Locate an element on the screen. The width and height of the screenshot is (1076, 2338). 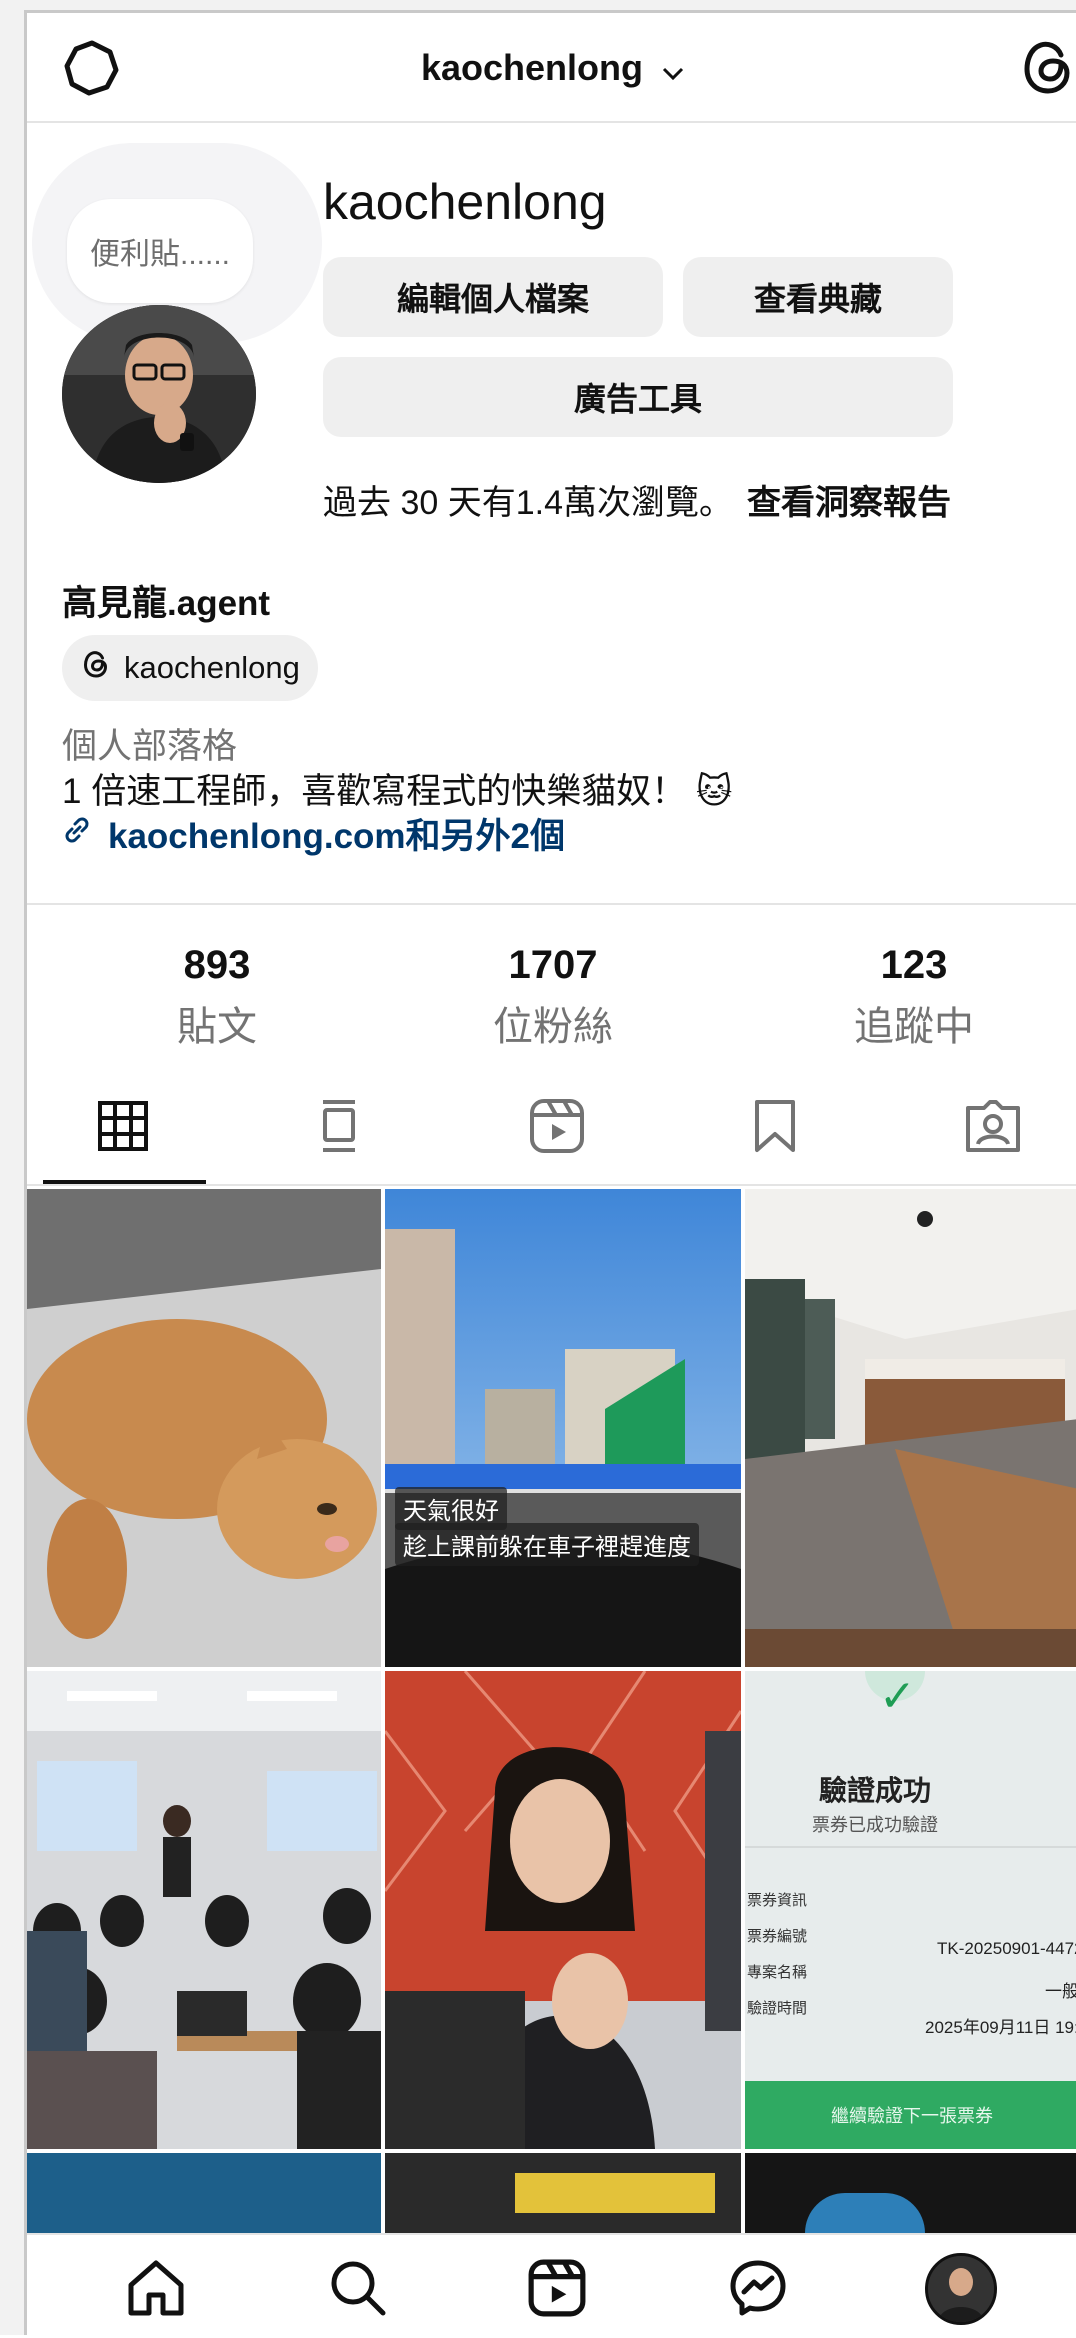
following-label: 追蹤中 is located at coordinates (914, 1027).